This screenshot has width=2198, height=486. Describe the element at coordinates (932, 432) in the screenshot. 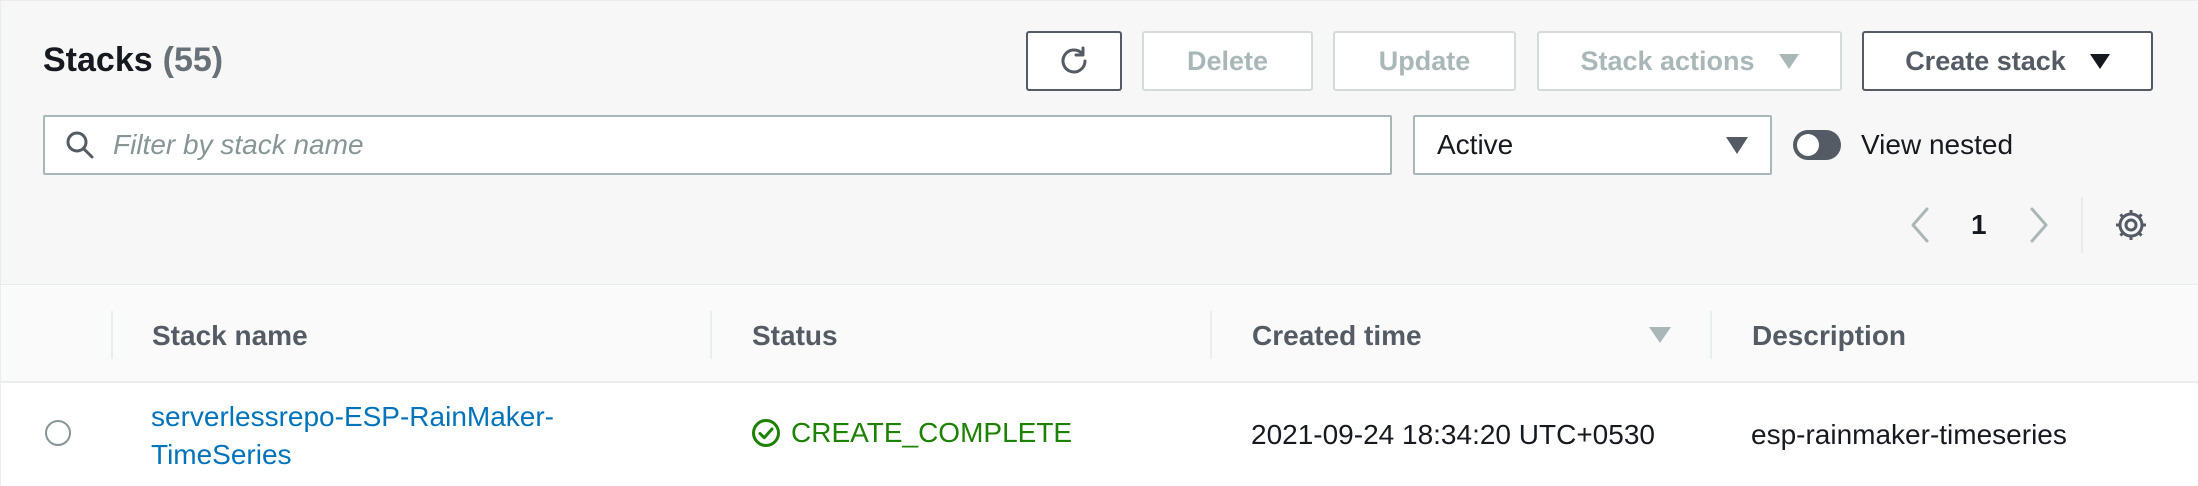

I see `status-text: CREATE_COMPLETE` at that location.